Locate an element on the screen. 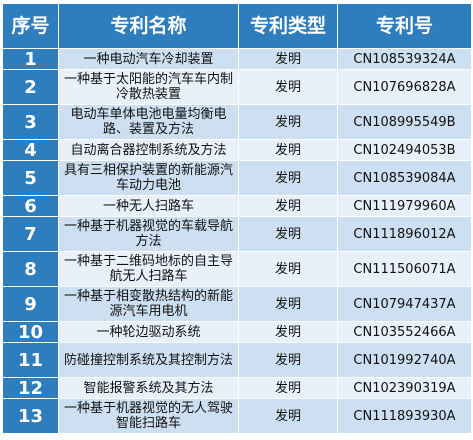  row-index: 3 is located at coordinates (30, 122).